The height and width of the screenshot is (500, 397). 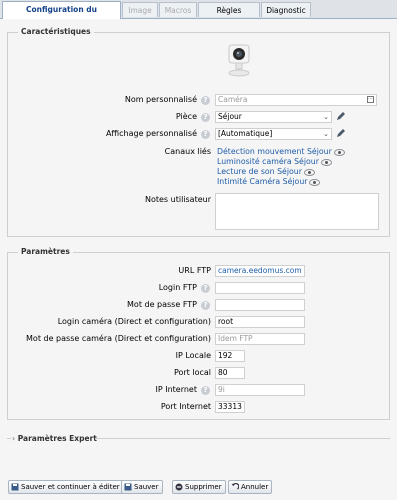 What do you see at coordinates (151, 133) in the screenshot?
I see `display-label: Affichage personnalisé` at bounding box center [151, 133].